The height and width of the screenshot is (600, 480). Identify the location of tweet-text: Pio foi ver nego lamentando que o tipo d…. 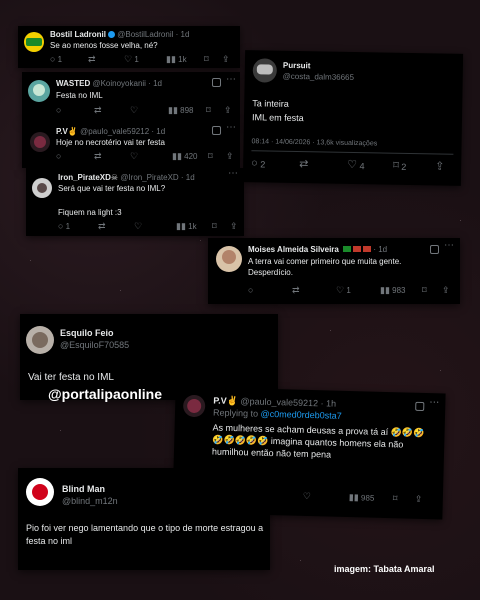
(145, 534).